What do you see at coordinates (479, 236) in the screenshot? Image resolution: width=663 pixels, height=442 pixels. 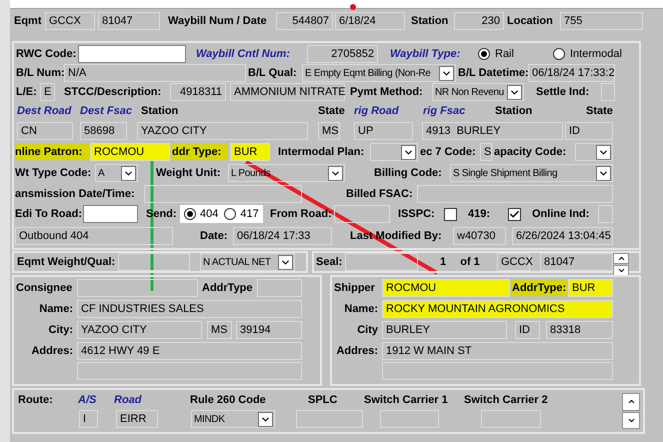 I see `text-field: w40730` at bounding box center [479, 236].